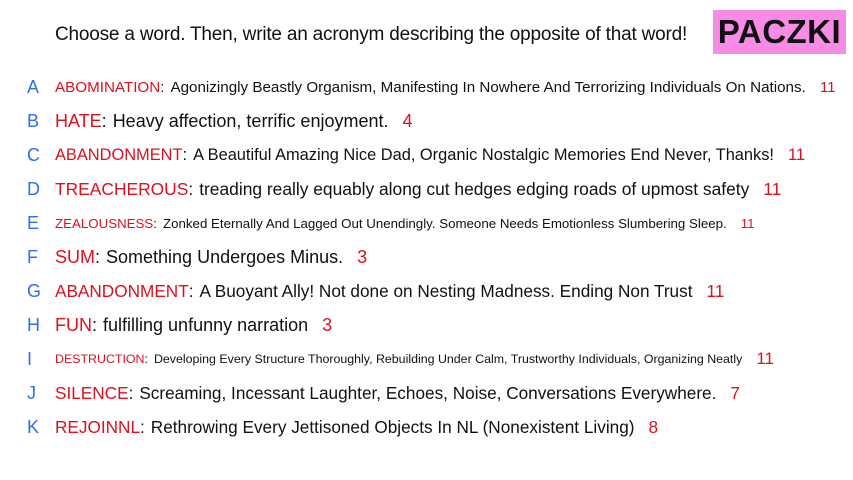  Describe the element at coordinates (31, 393) in the screenshot. I see `answer-letter: J` at that location.